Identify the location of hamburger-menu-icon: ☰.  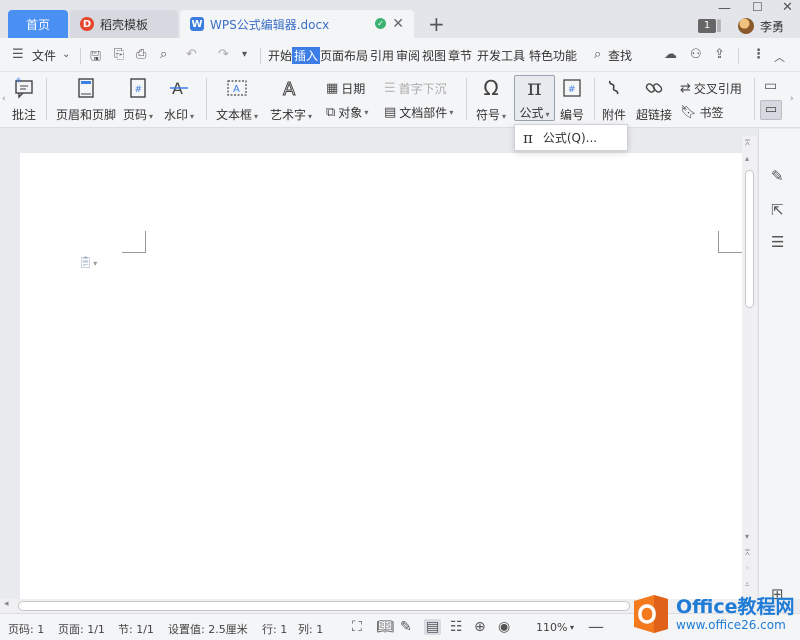
(18, 54).